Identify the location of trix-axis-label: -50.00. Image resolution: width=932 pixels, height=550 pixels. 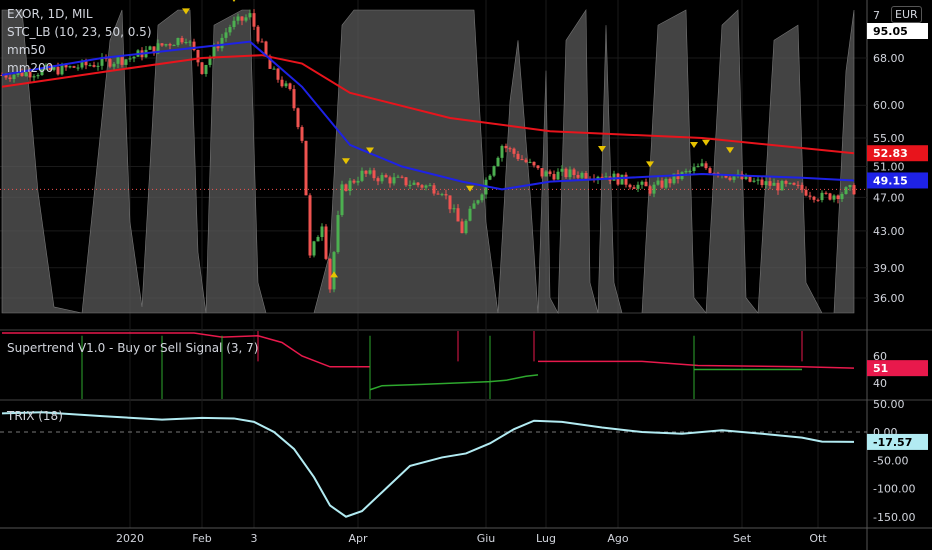
(890, 460).